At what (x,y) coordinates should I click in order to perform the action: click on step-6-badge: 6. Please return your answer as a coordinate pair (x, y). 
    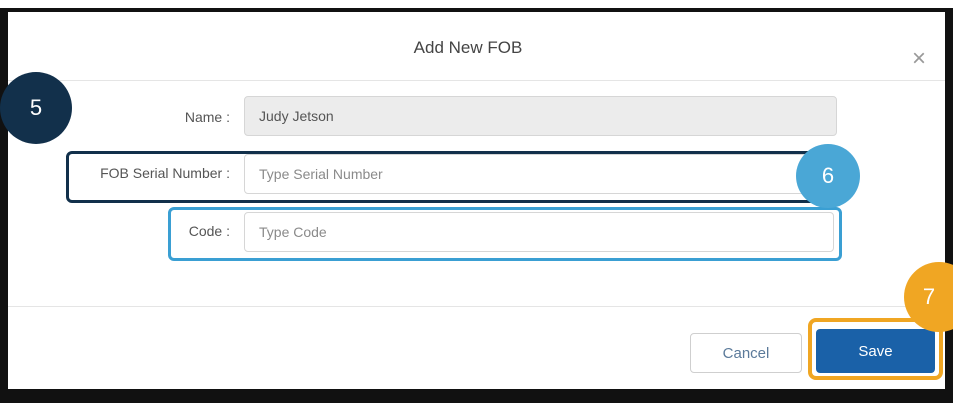
    Looking at the image, I should click on (828, 176).